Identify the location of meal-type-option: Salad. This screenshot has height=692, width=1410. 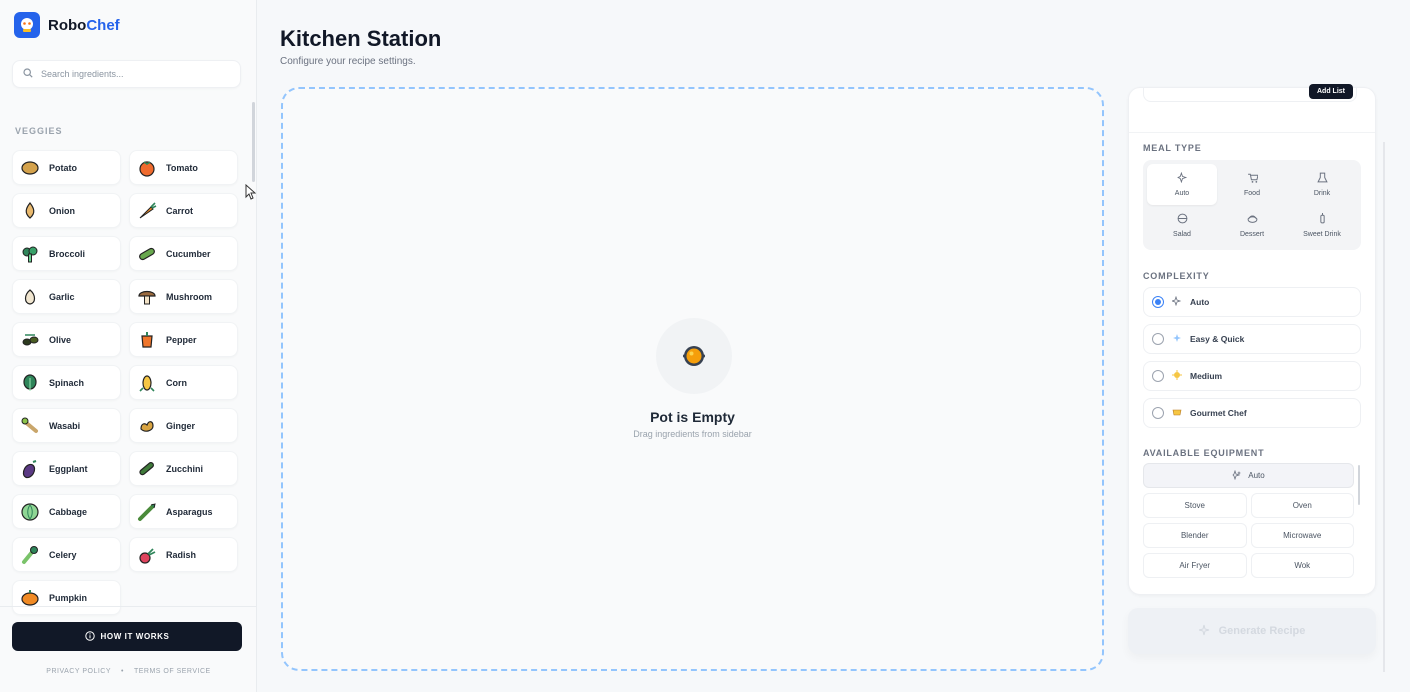
(1182, 225).